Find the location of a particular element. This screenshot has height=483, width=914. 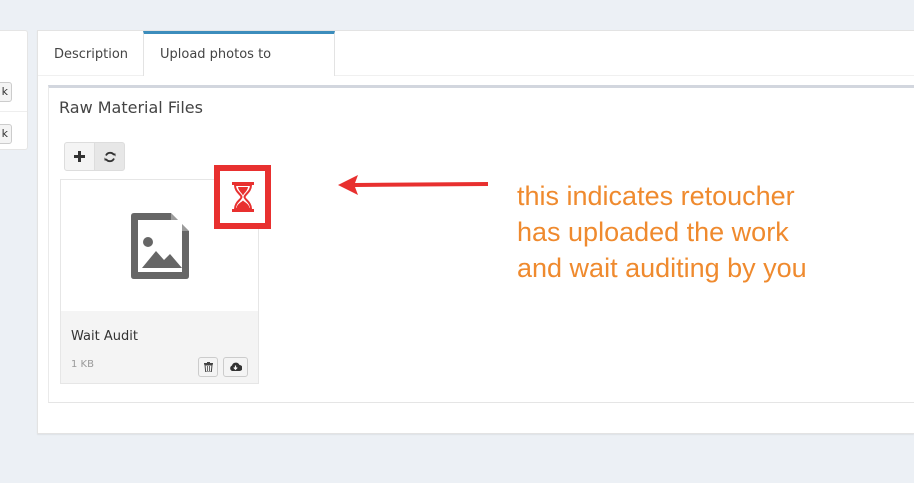

cloud-download-icon is located at coordinates (236, 366).